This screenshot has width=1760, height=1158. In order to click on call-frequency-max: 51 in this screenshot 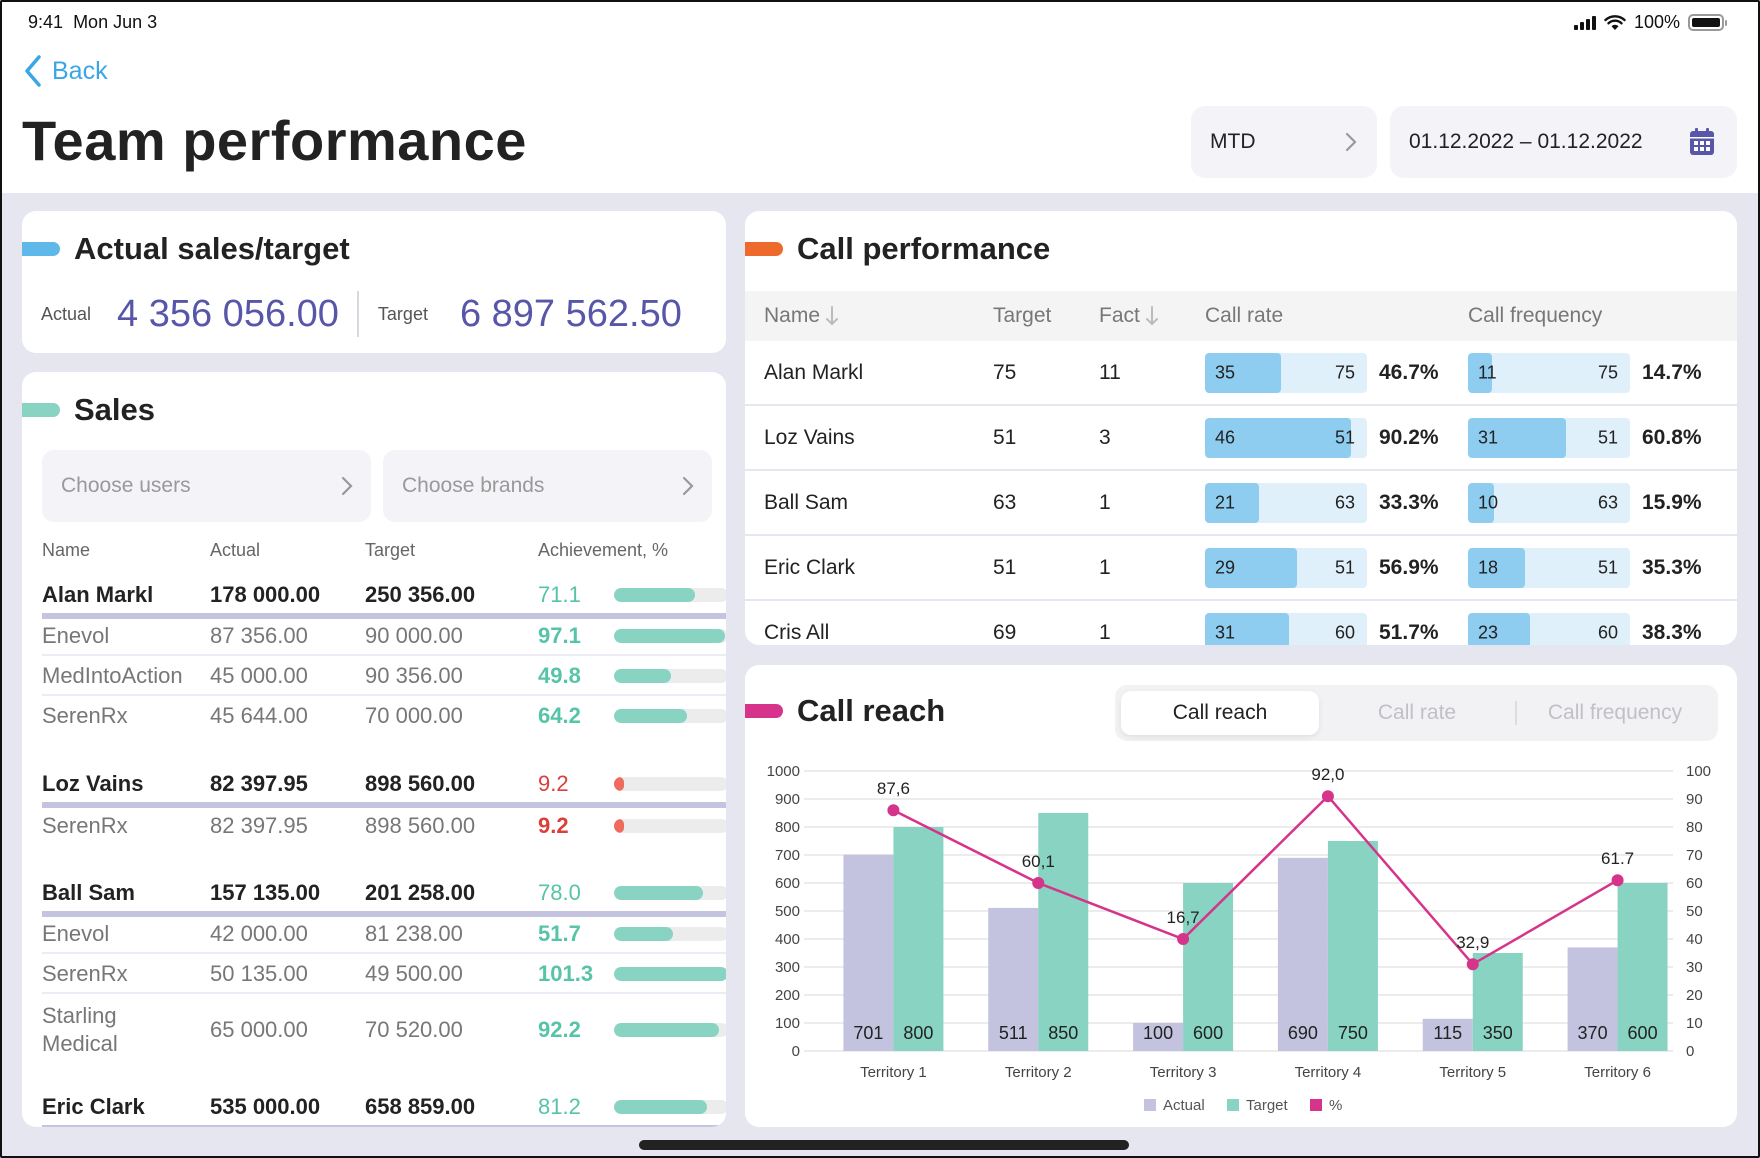, I will do `click(1607, 437)`.